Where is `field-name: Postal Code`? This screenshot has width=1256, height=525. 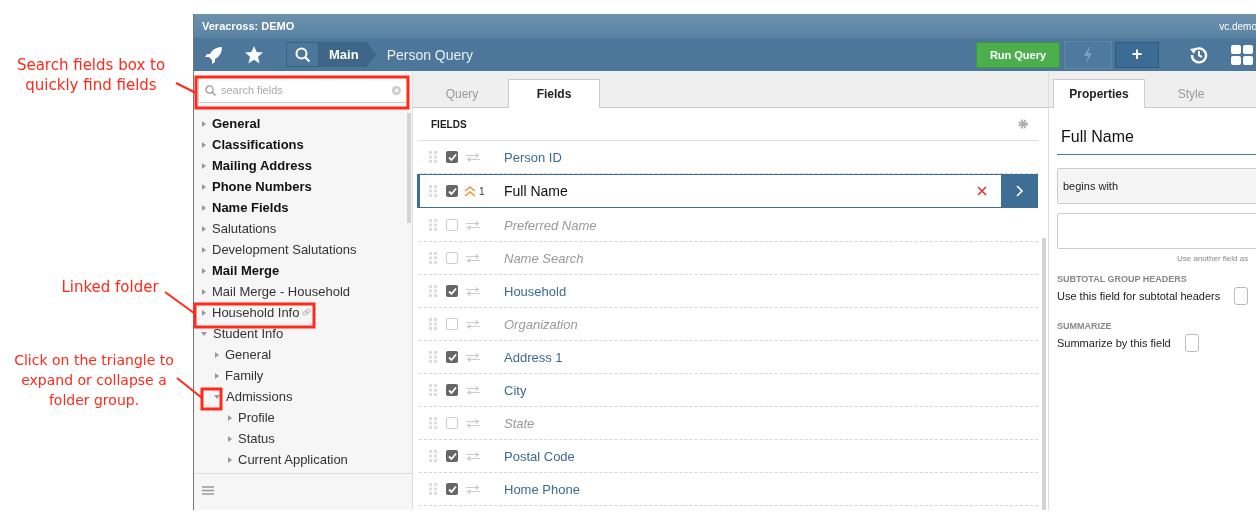 field-name: Postal Code is located at coordinates (771, 456).